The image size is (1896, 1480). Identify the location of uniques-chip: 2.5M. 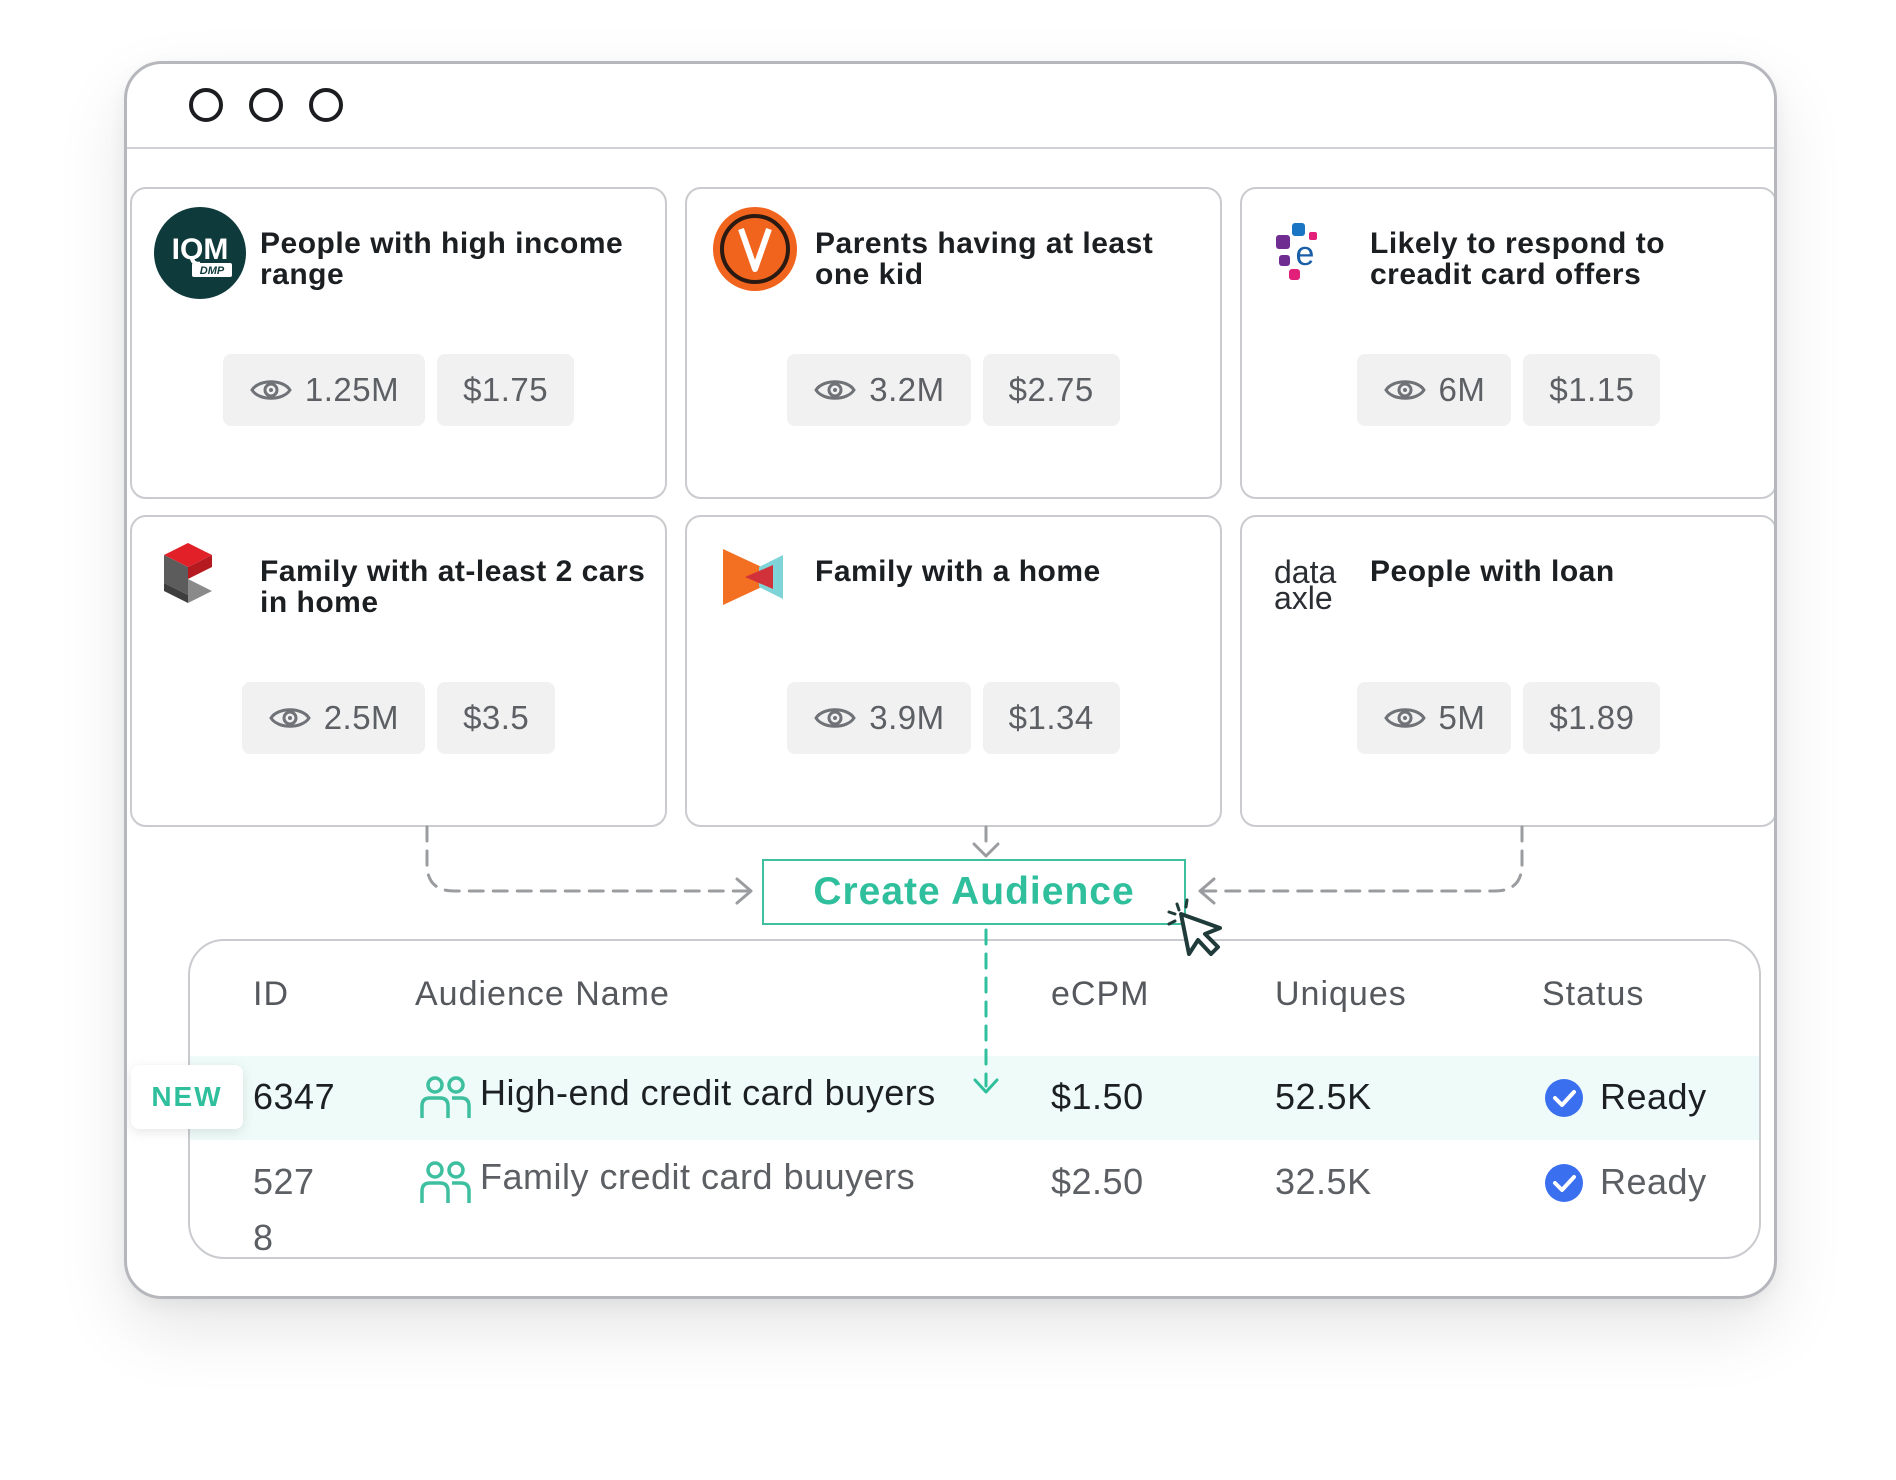
(333, 718).